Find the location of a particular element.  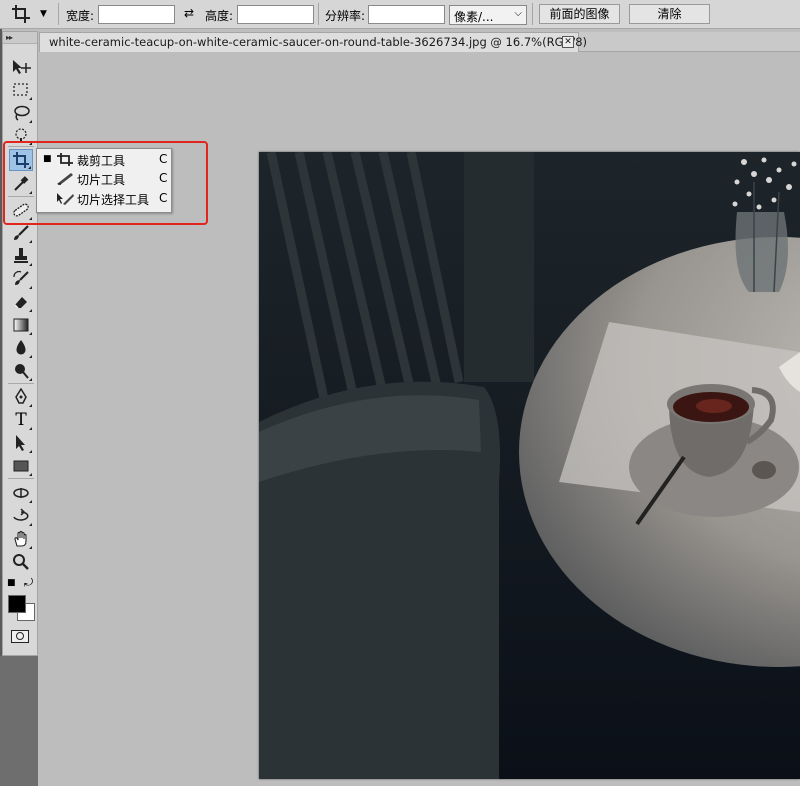

eraser-icon is located at coordinates (20, 303).